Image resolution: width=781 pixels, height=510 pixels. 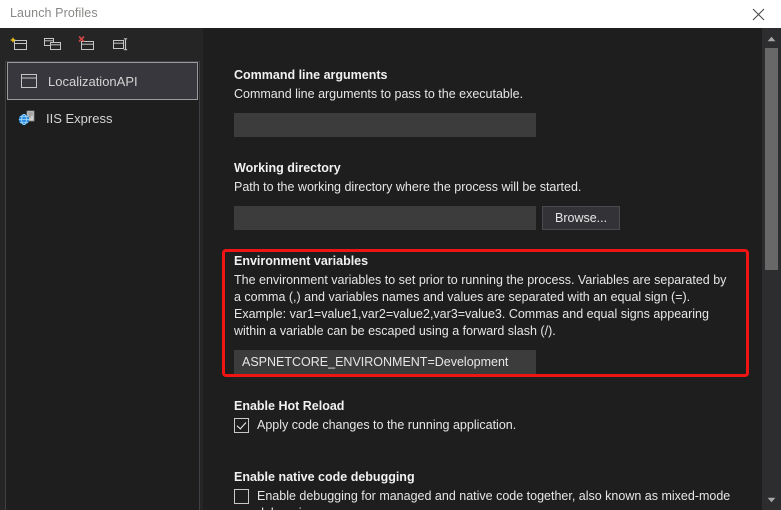 What do you see at coordinates (27, 118) in the screenshot?
I see `iis-express-globe-icon` at bounding box center [27, 118].